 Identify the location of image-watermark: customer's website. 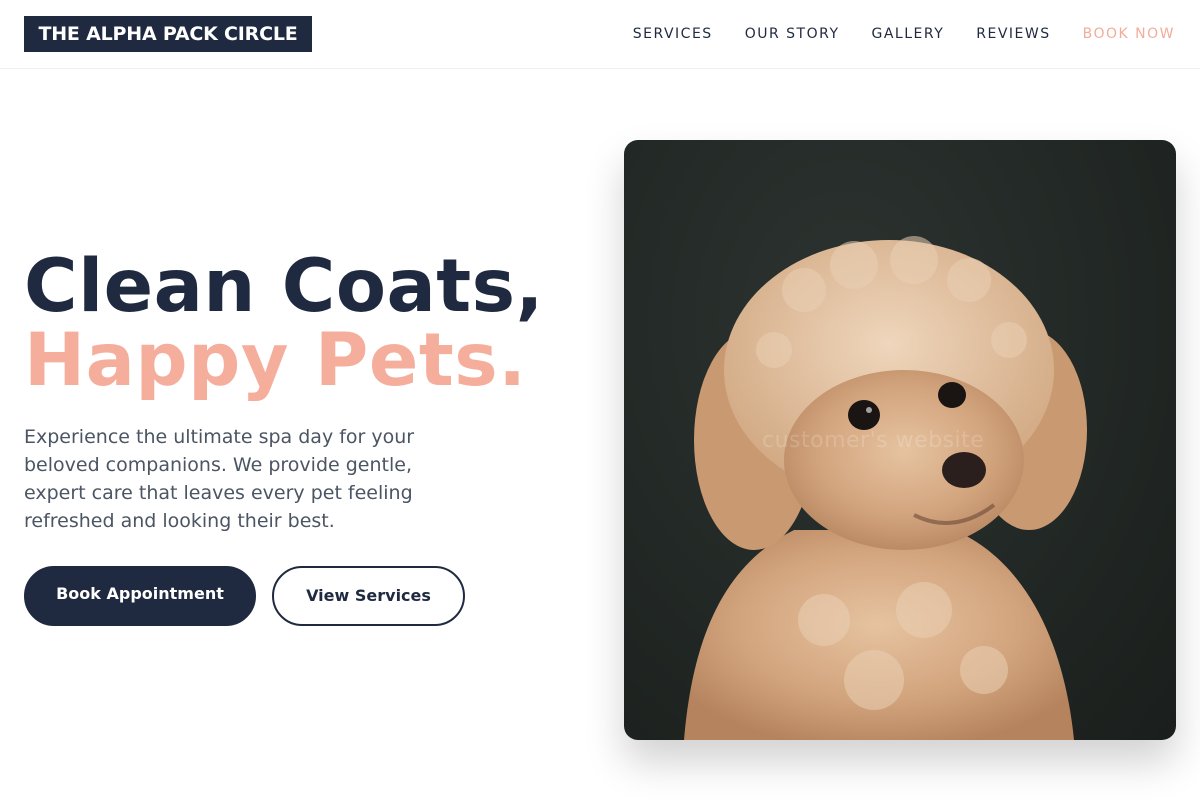
(873, 440).